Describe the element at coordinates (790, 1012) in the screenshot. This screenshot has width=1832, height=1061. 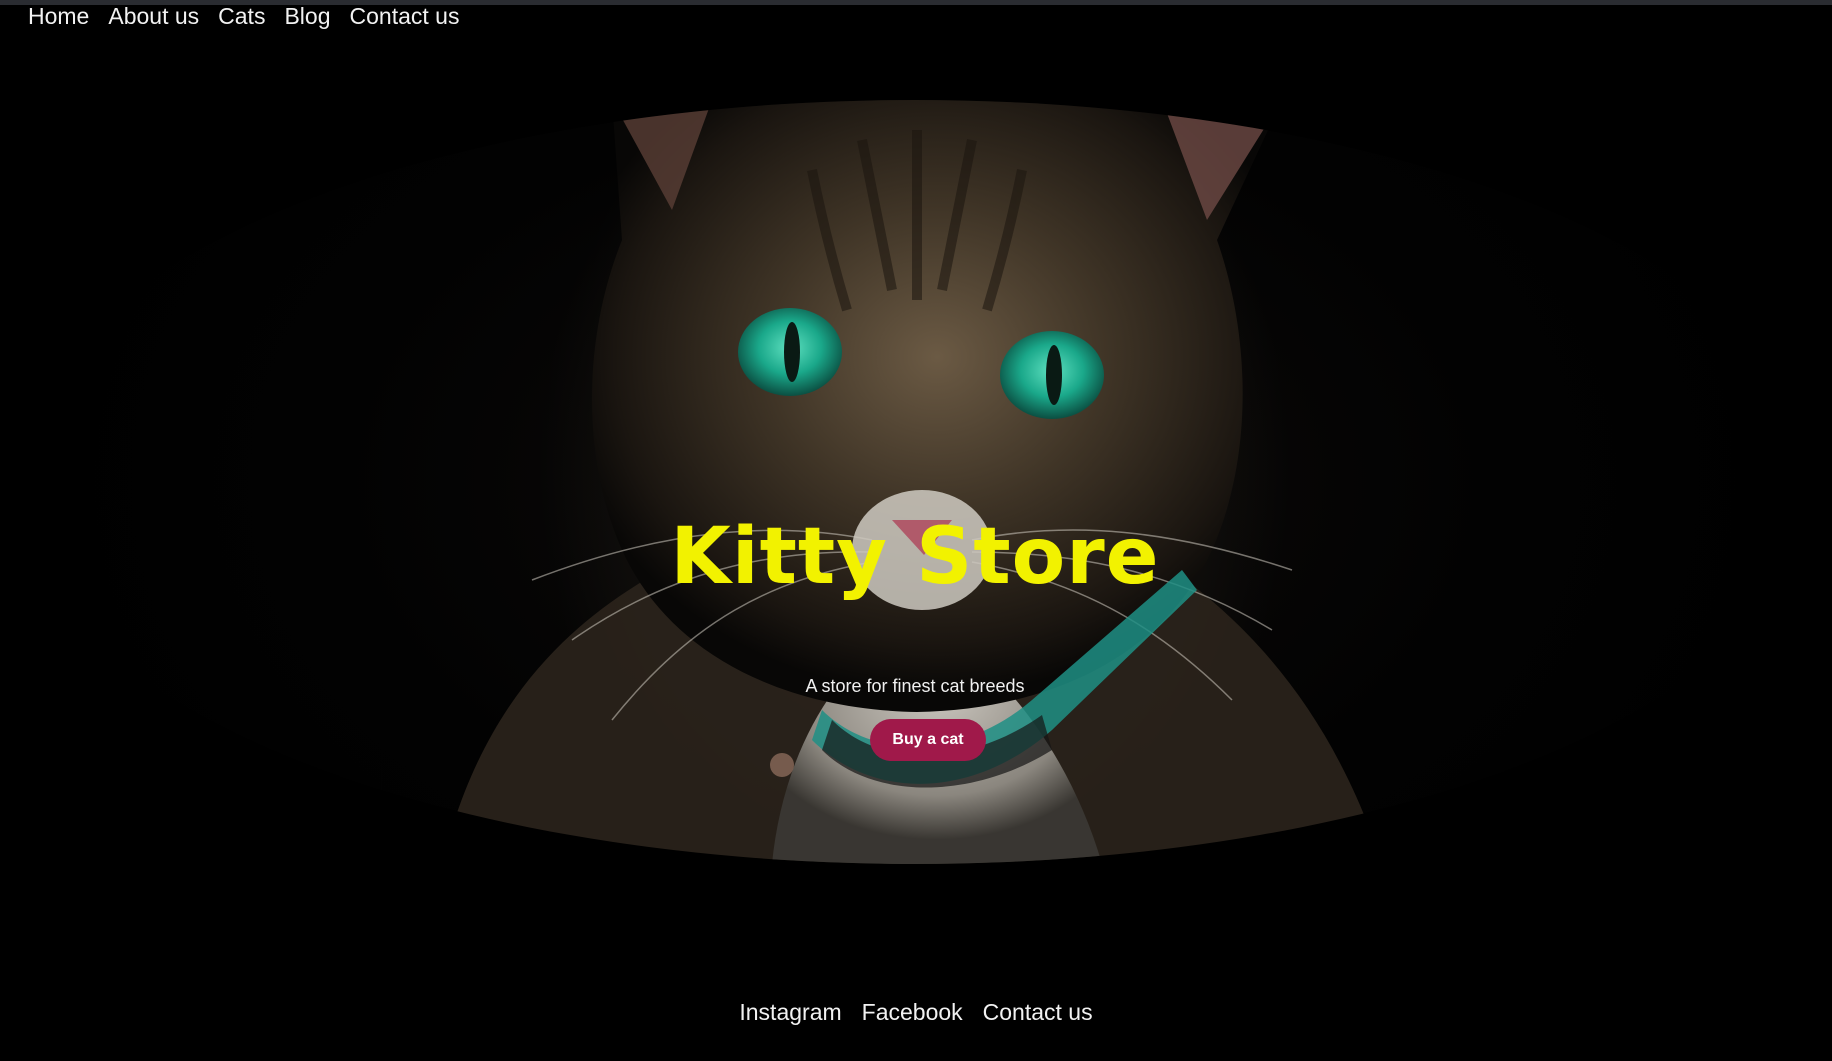
I see `footer-instagram-link: Instagram` at that location.